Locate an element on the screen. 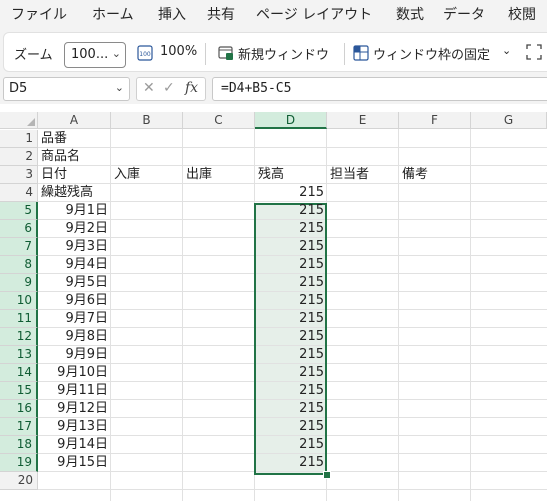 Image resolution: width=547 pixels, height=501 pixels. cell-a12: 9月8日 is located at coordinates (73, 337).